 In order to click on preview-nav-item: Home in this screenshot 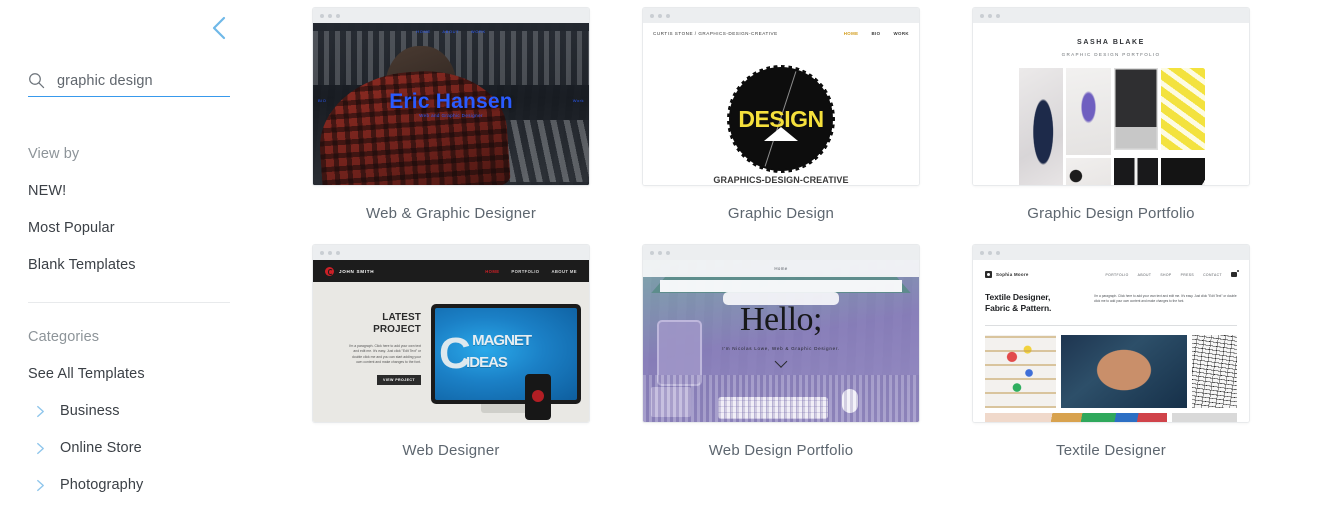, I will do `click(781, 268)`.